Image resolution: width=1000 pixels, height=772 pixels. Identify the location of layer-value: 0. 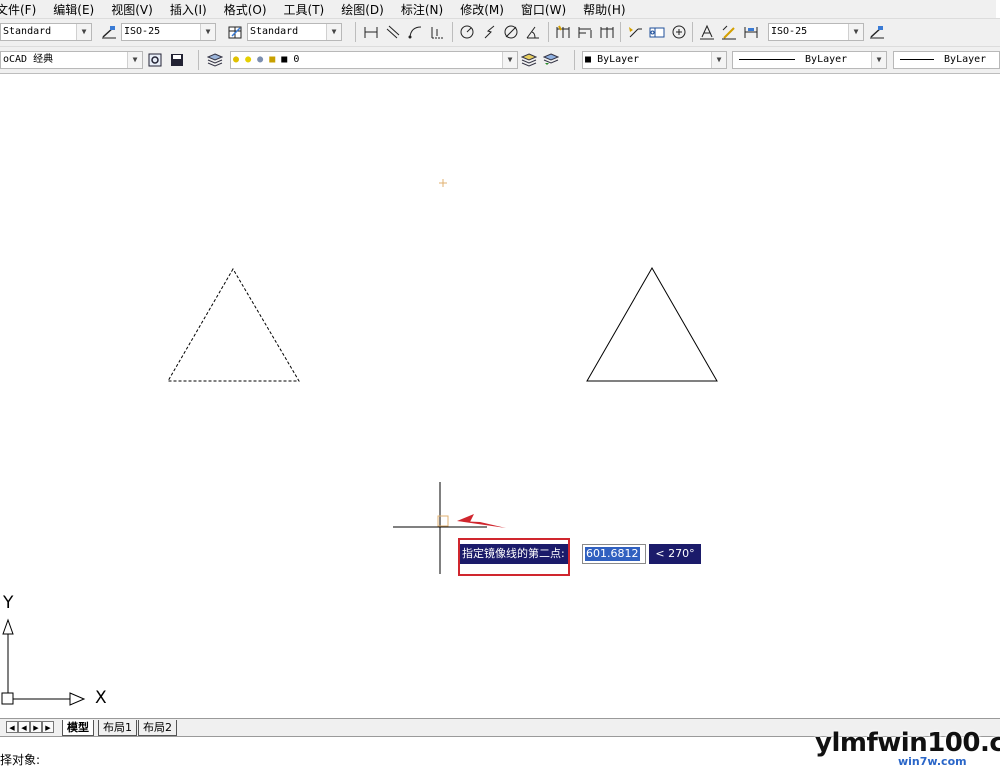
(296, 59).